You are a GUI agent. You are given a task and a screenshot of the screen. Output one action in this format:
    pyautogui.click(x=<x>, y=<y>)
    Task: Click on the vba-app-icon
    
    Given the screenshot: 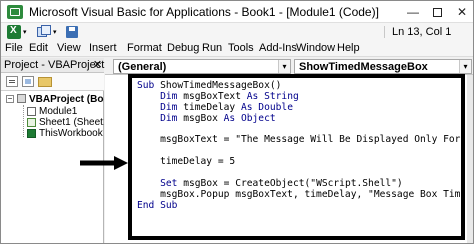 What is the action you would take?
    pyautogui.click(x=15, y=12)
    